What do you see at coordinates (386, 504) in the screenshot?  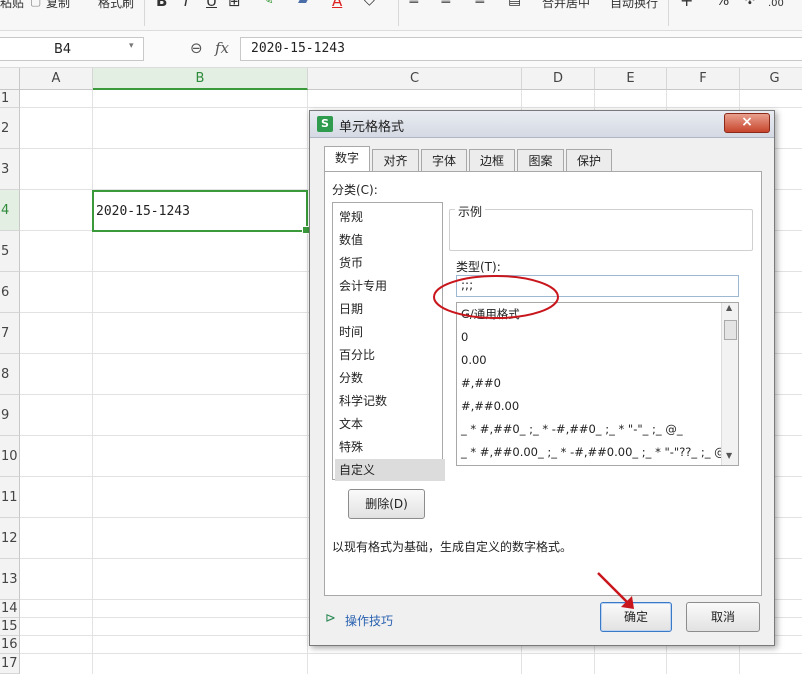 I see `delete-button: 删除(D)` at bounding box center [386, 504].